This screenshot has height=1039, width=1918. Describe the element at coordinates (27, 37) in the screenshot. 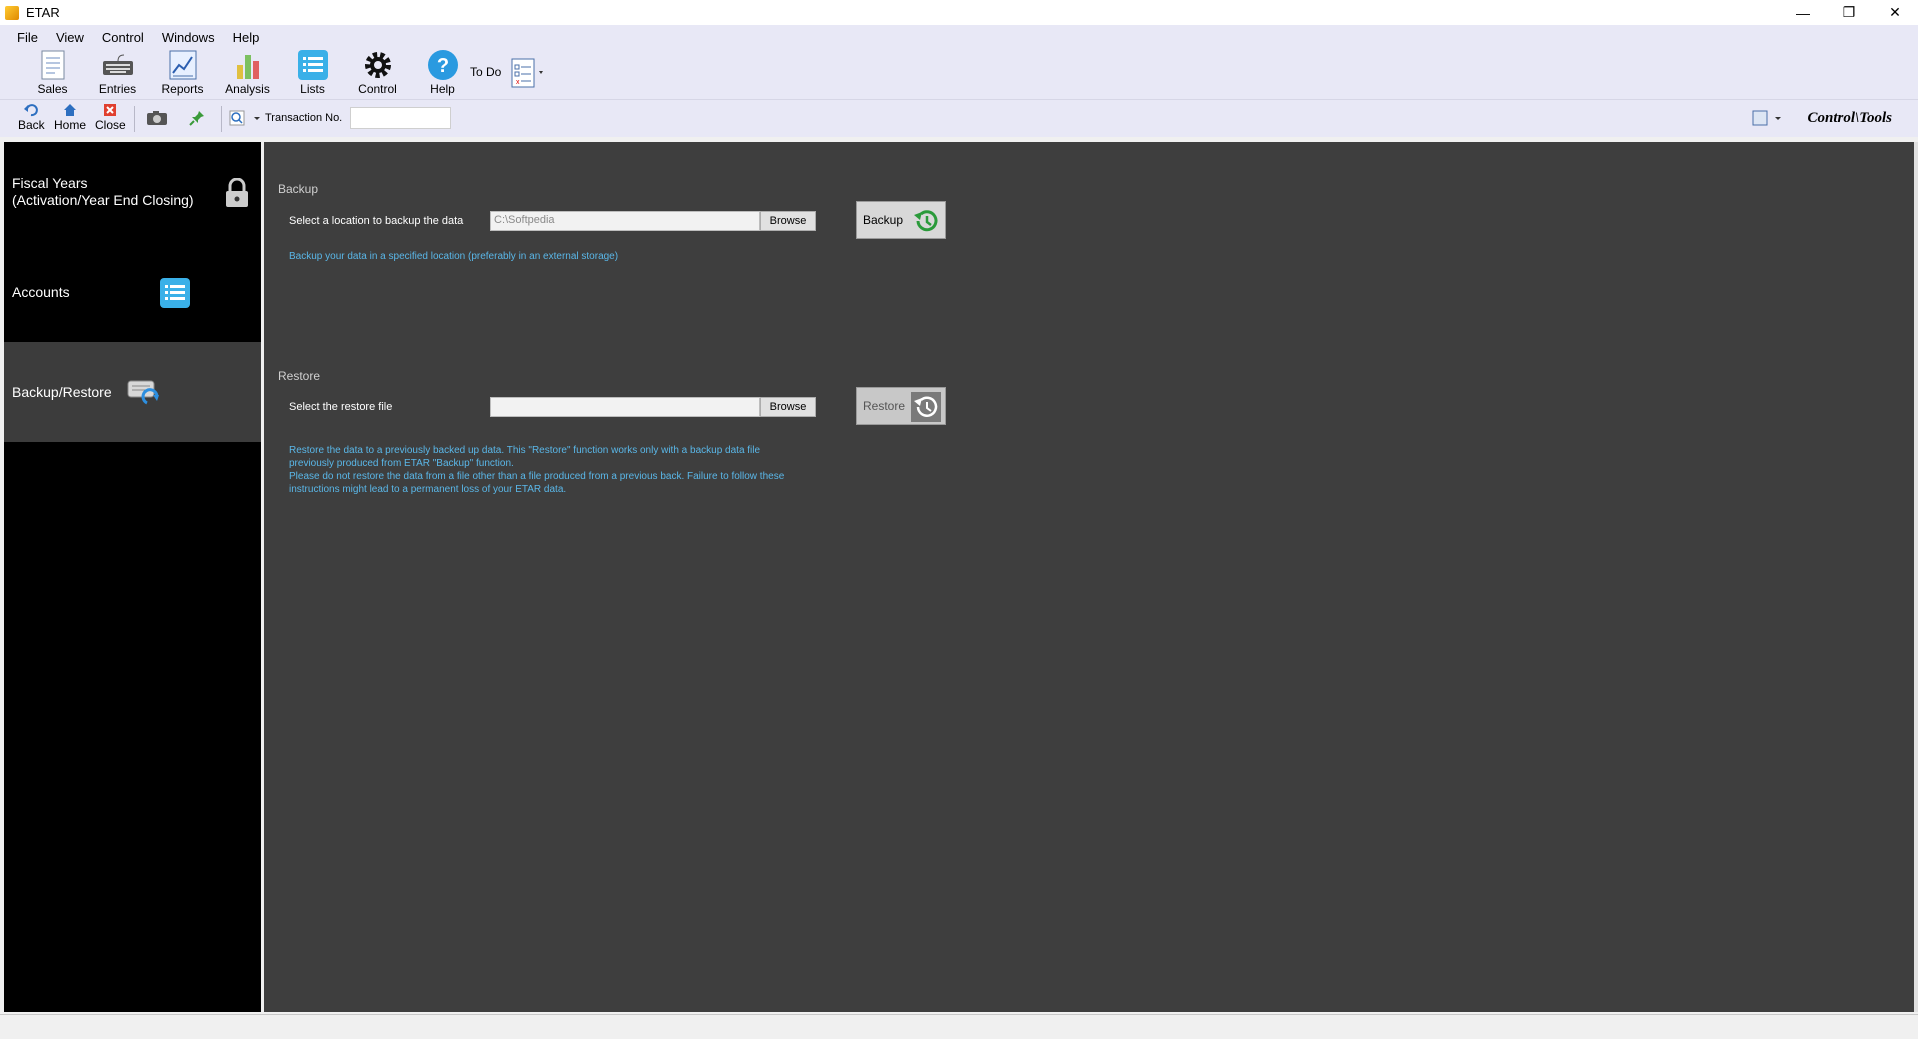

I see `menu-file: File` at that location.